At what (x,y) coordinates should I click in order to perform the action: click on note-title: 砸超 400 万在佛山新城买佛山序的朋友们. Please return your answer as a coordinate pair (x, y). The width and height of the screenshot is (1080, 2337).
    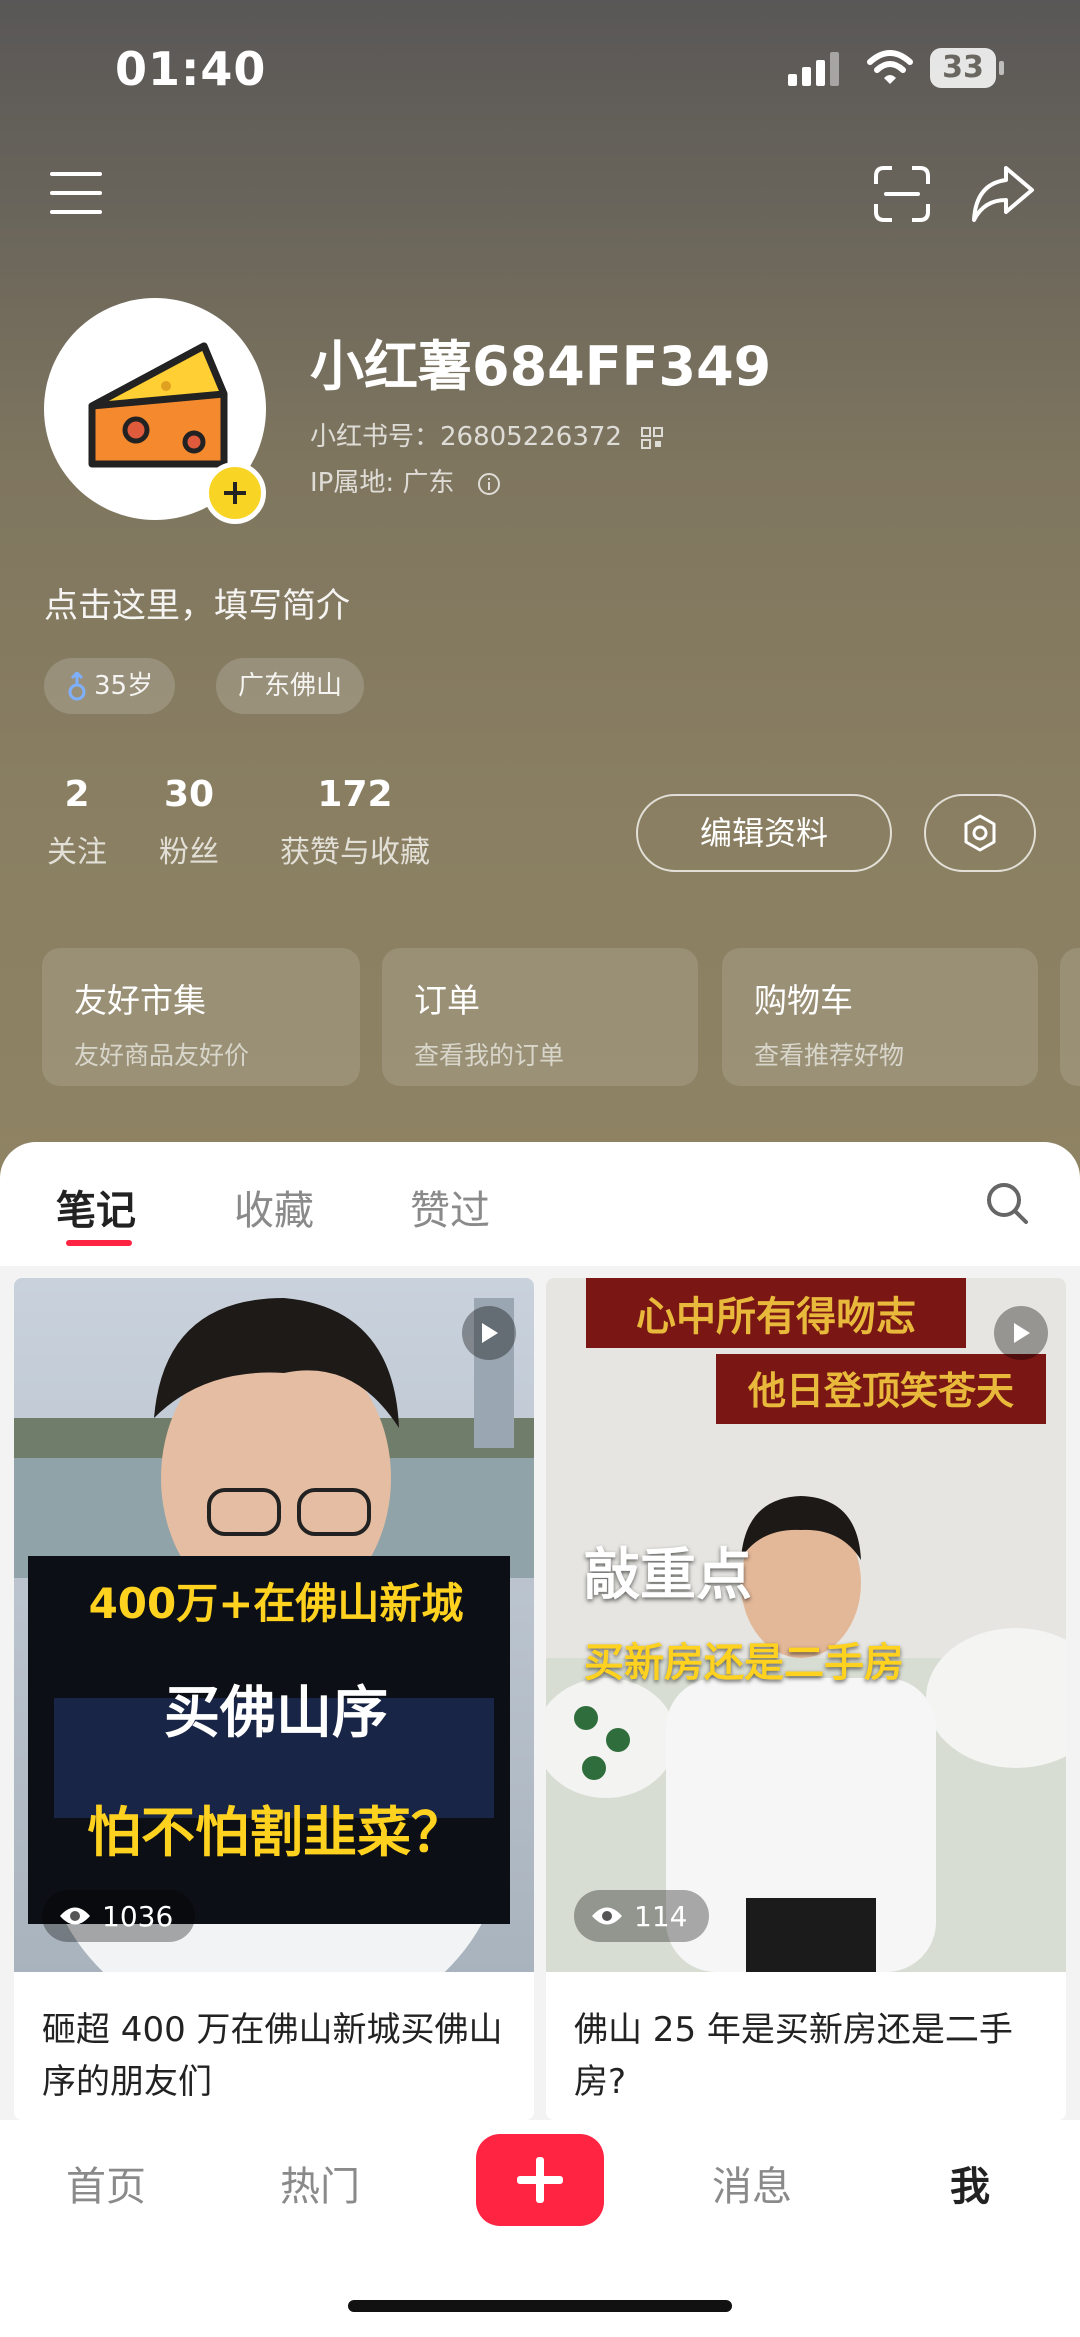
    Looking at the image, I should click on (272, 2056).